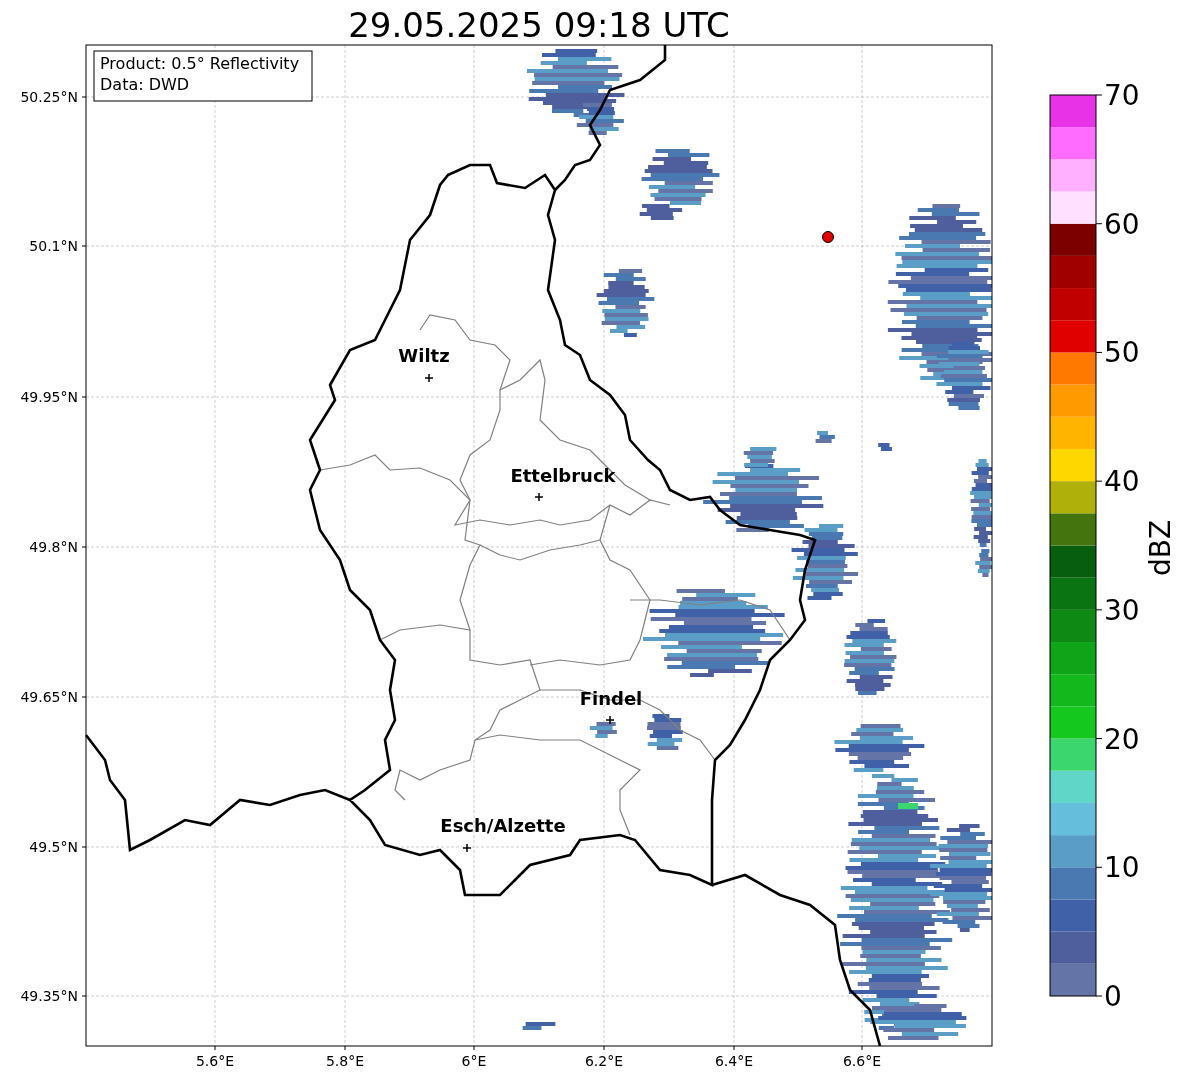 The width and height of the screenshot is (1184, 1081). What do you see at coordinates (53, 847) in the screenshot?
I see `latitude-label: 49.5°N` at bounding box center [53, 847].